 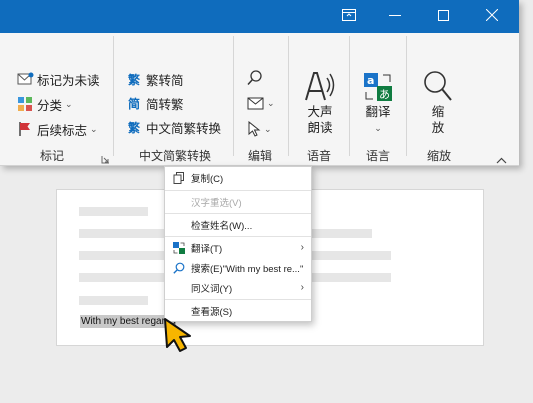 I want to click on to-simplified-label: 繁转简, so click(x=165, y=80).